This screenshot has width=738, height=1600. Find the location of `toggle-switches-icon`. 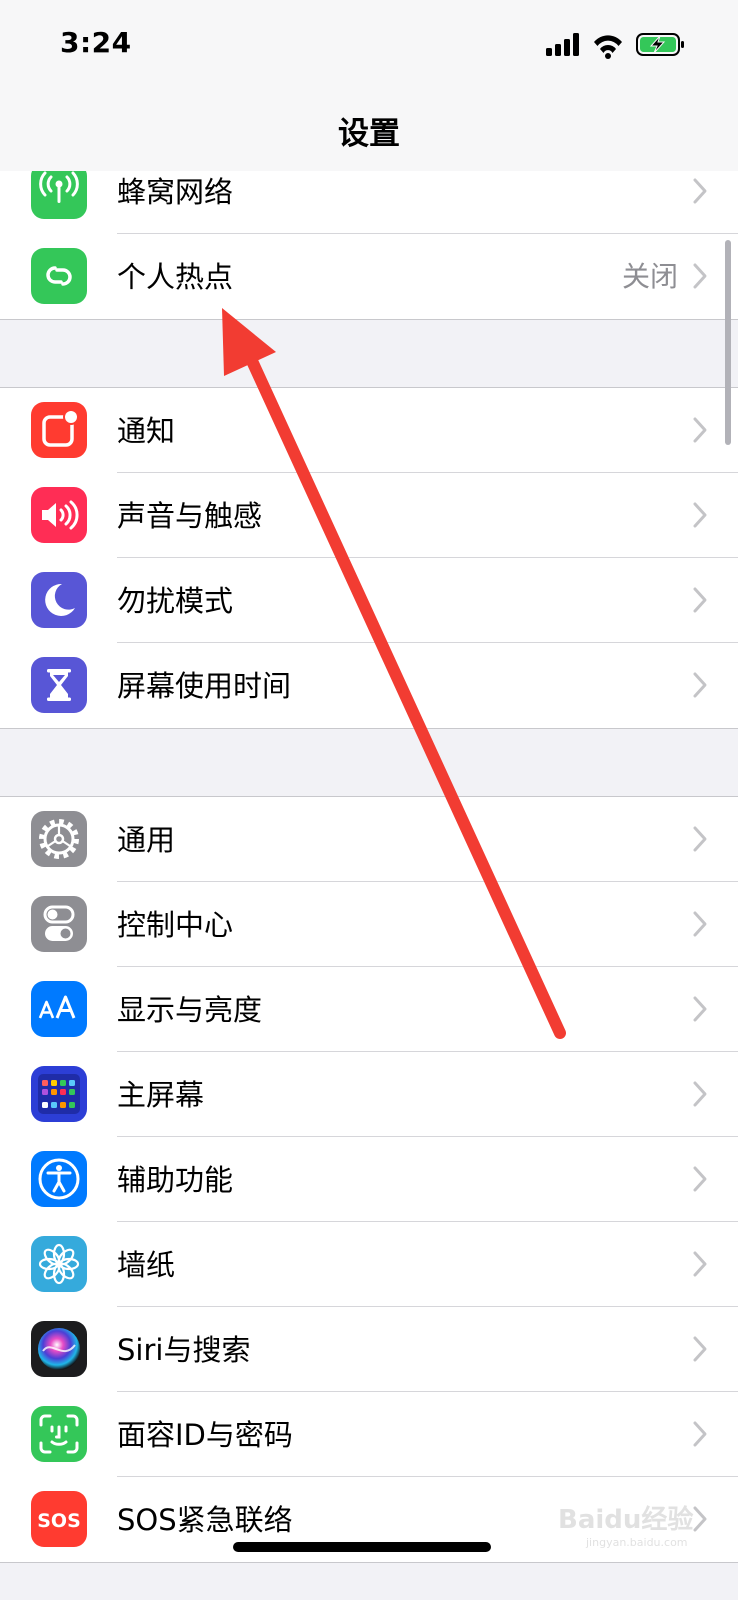

toggle-switches-icon is located at coordinates (59, 924).